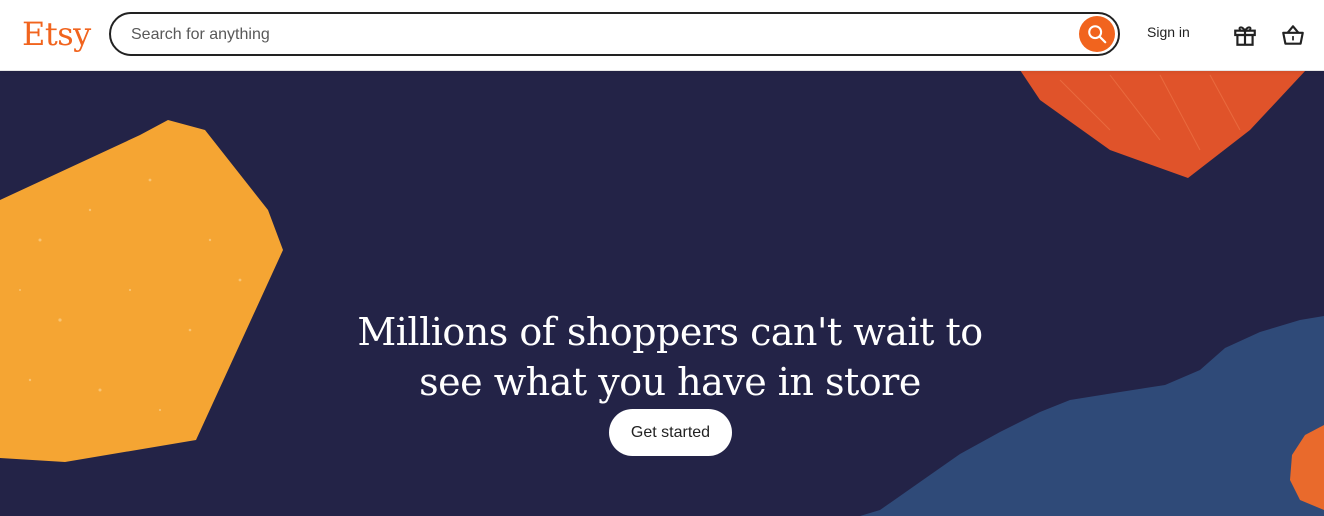 The width and height of the screenshot is (1324, 516). I want to click on get-started-button: Get started, so click(670, 432).